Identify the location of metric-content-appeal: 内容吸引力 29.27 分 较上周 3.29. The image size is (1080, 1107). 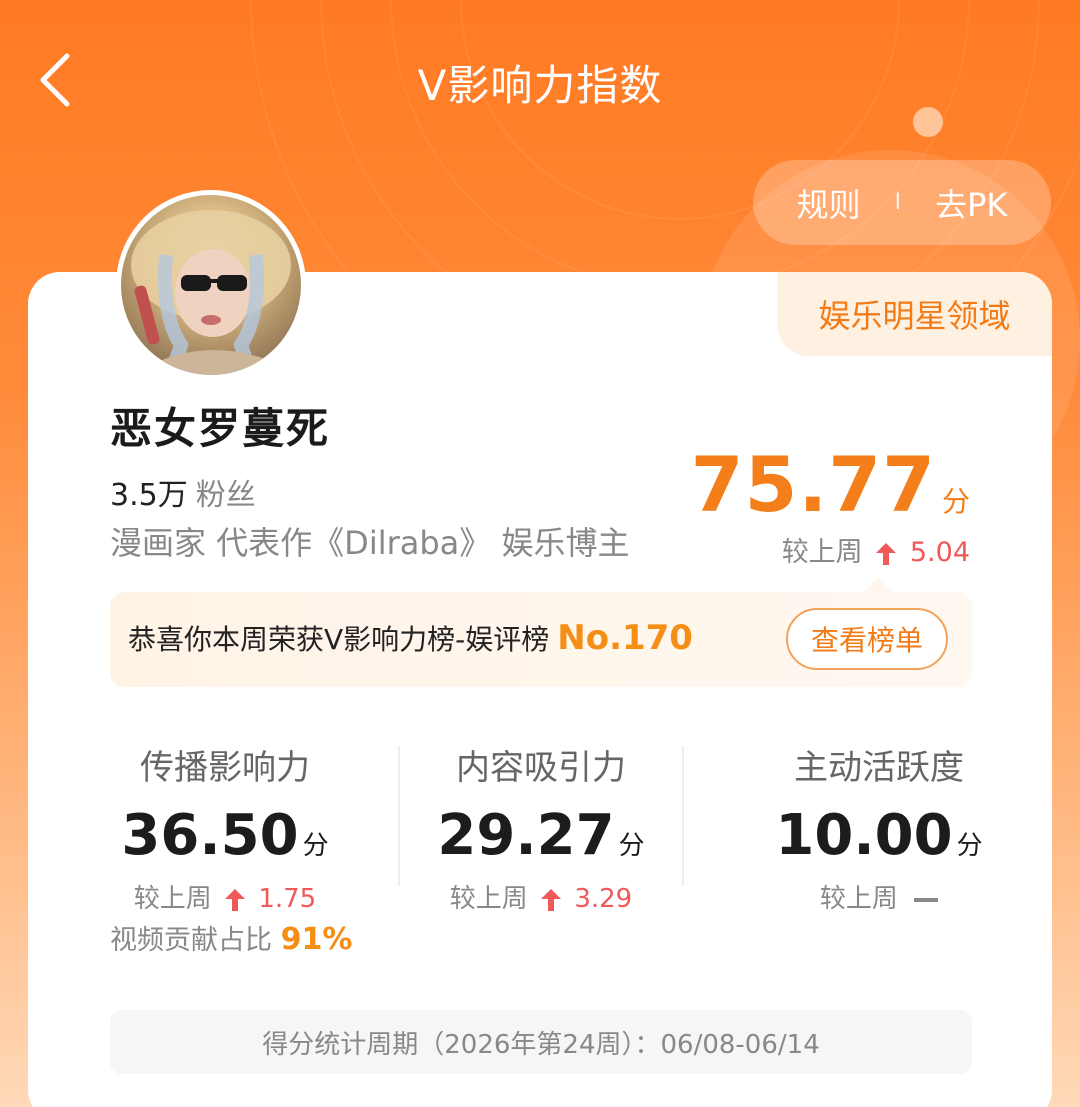
(541, 827).